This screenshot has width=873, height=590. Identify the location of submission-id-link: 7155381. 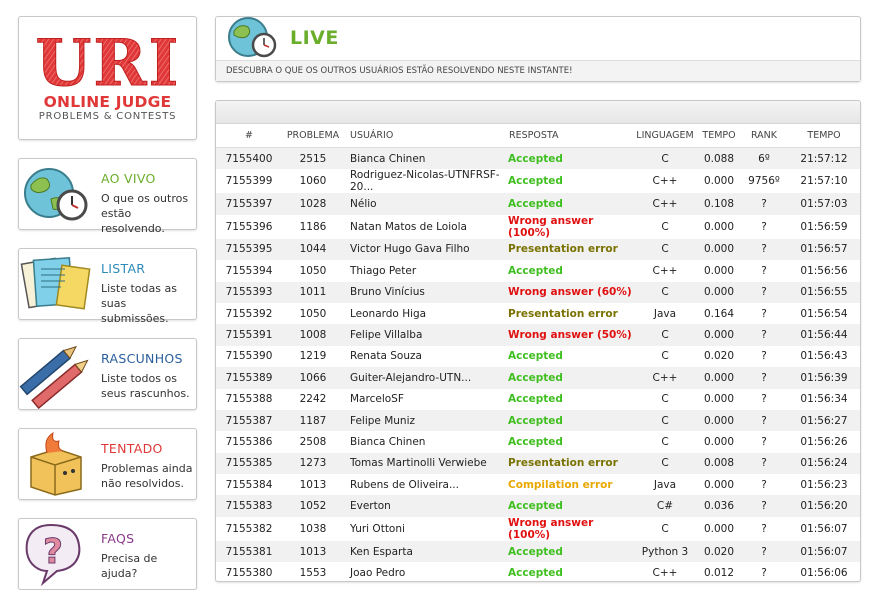
(249, 551).